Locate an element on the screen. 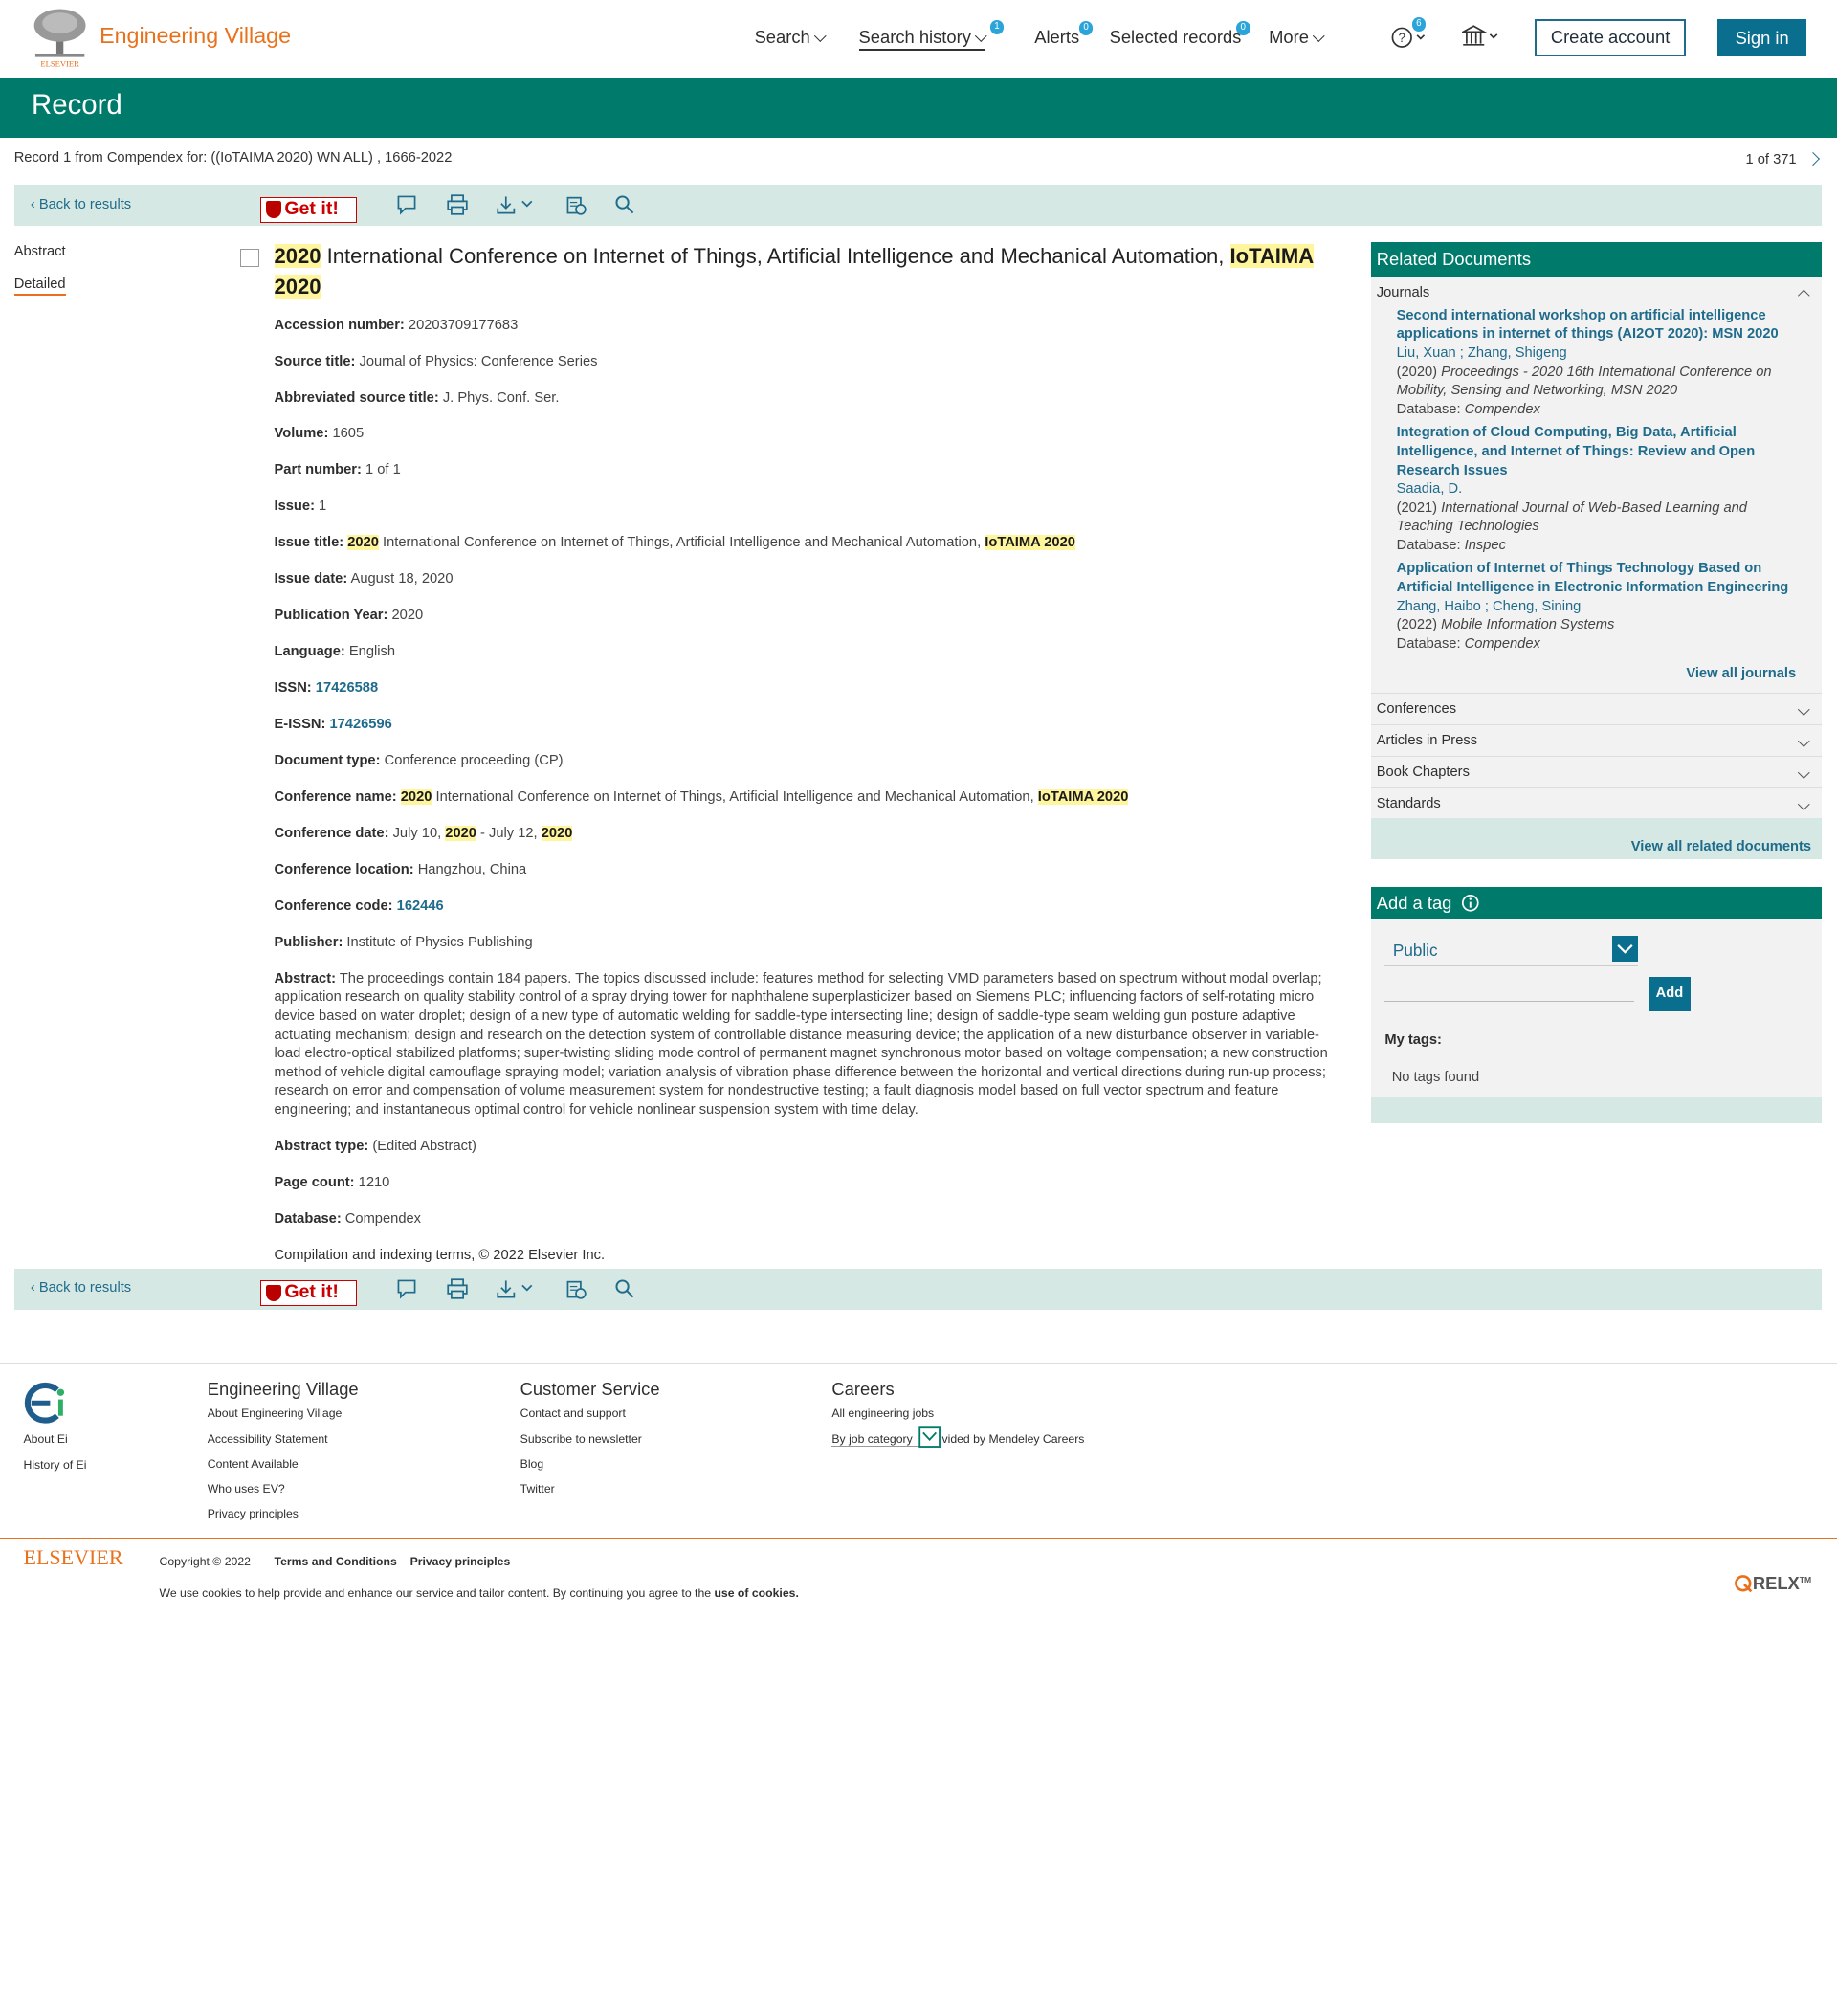 This screenshot has width=1837, height=2016. brand-title: Engineering Village is located at coordinates (195, 36).